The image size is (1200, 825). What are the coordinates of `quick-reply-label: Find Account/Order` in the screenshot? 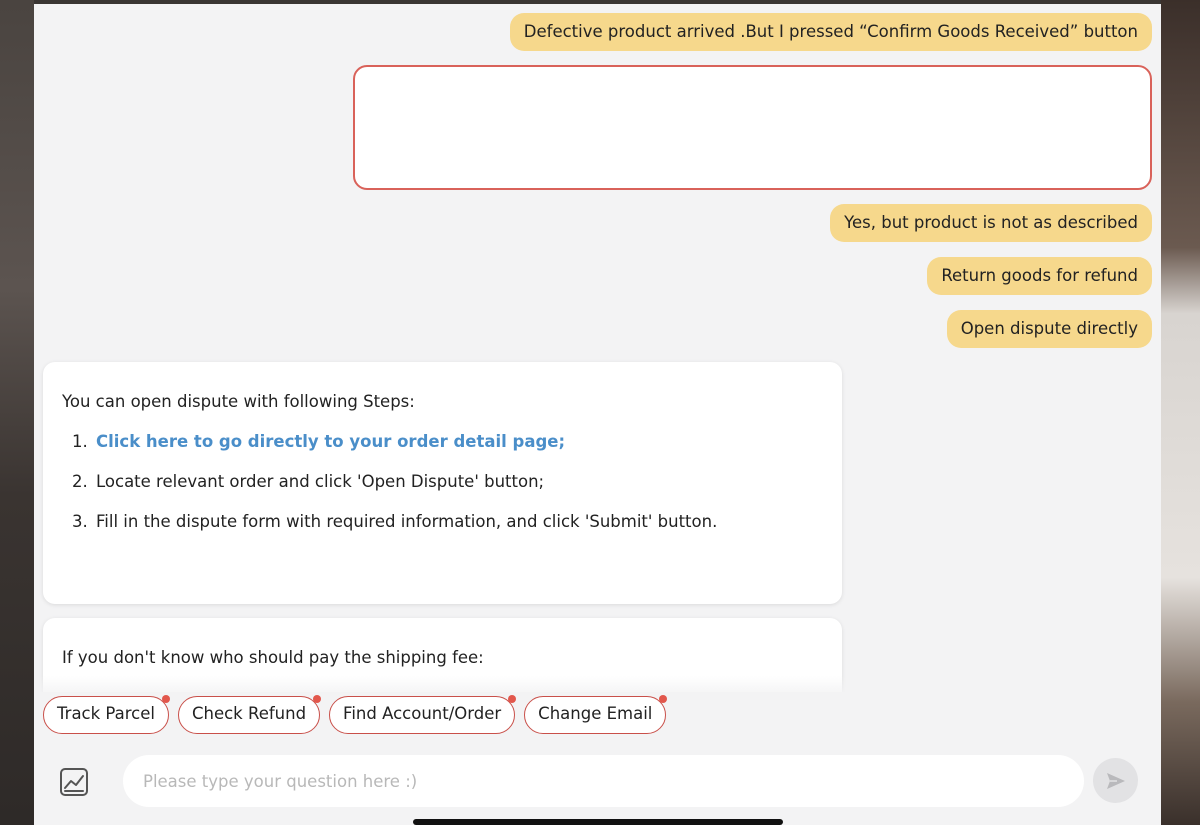 It's located at (422, 713).